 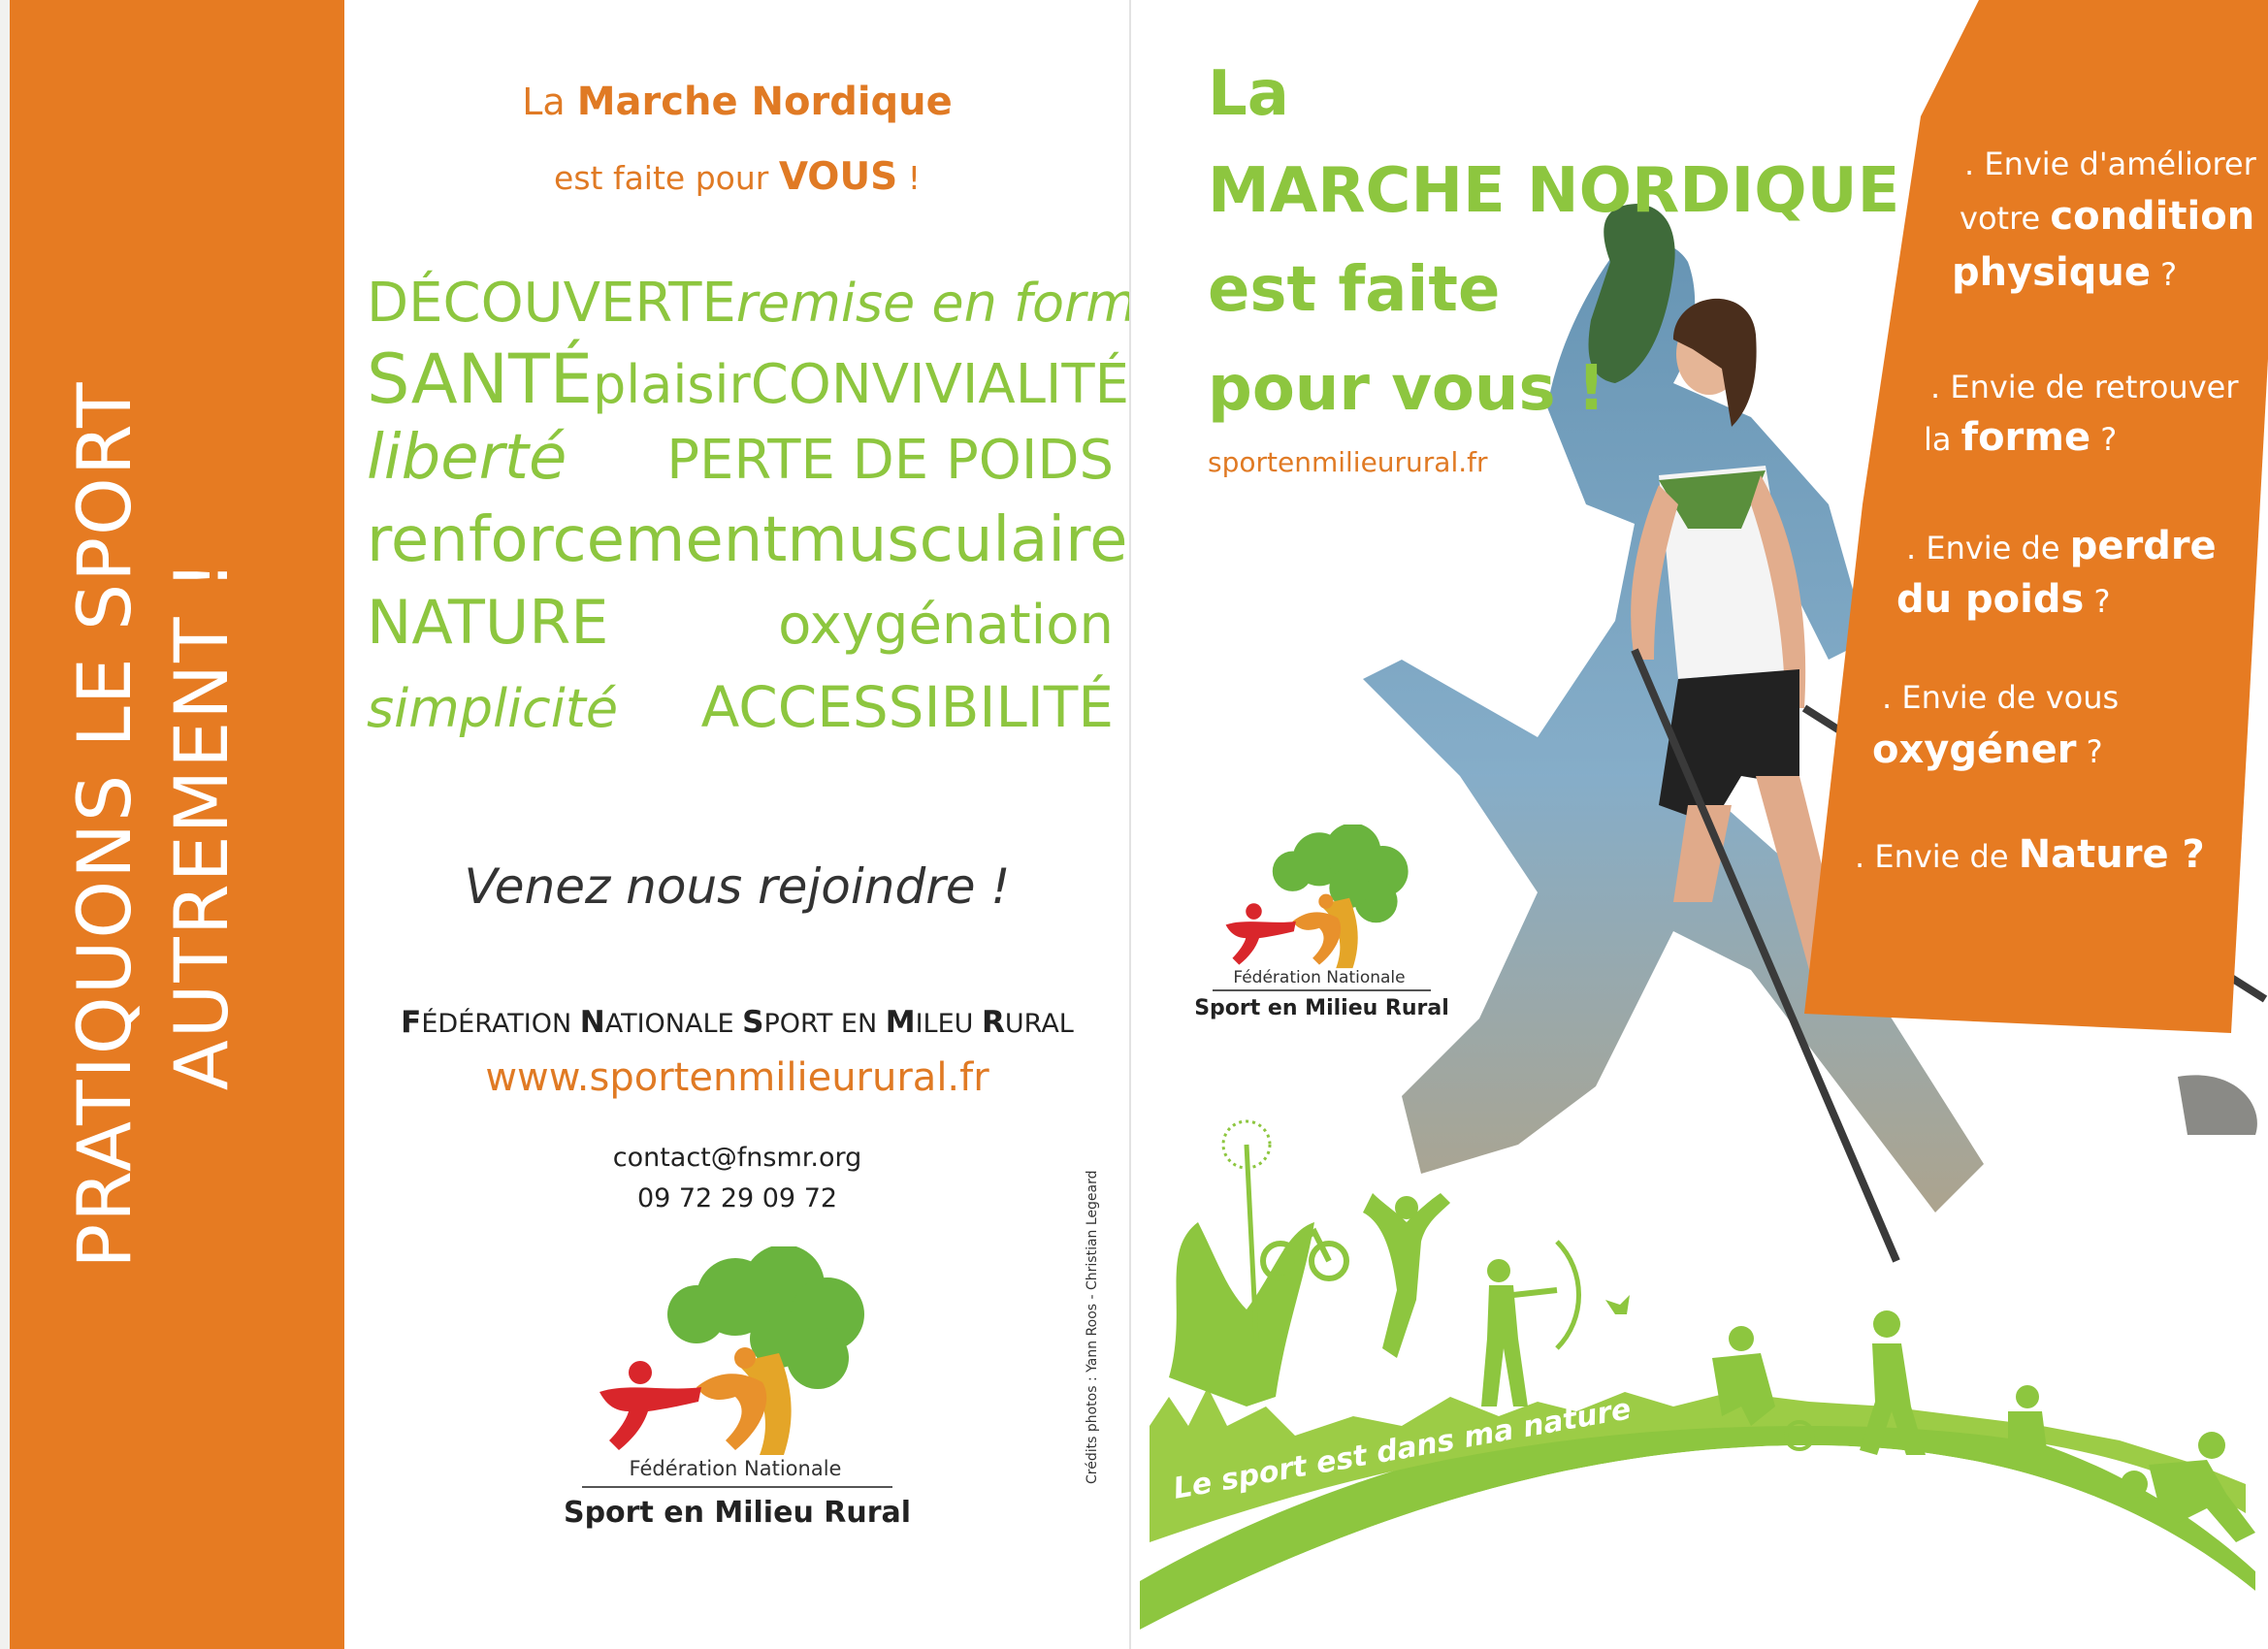 I want to click on side-band-slogan: PRATIQUONS LE SPORT AUTREMENT !, so click(x=172, y=824).